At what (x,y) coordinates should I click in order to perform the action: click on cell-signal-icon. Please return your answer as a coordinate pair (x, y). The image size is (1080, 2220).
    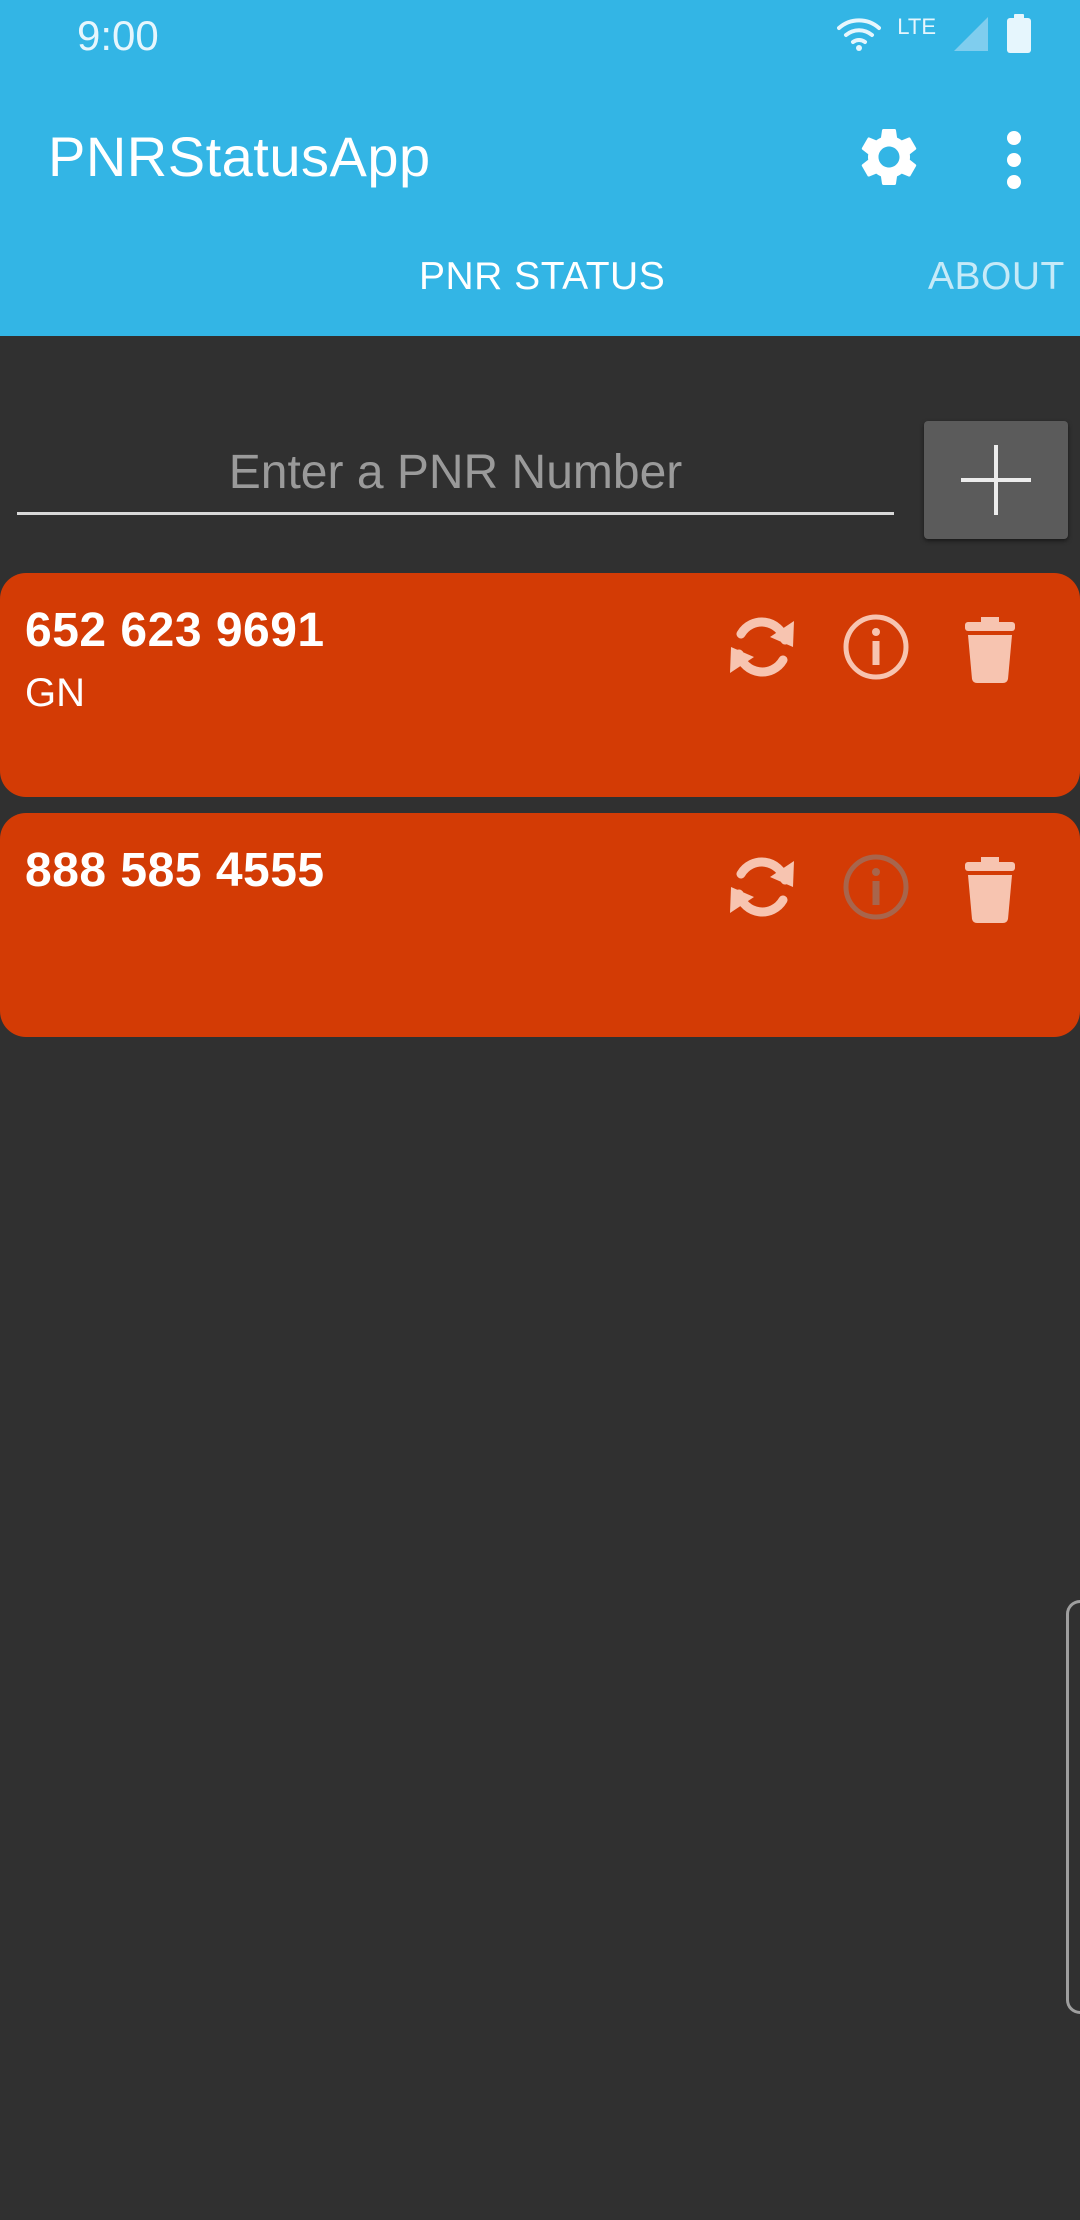
    Looking at the image, I should click on (971, 34).